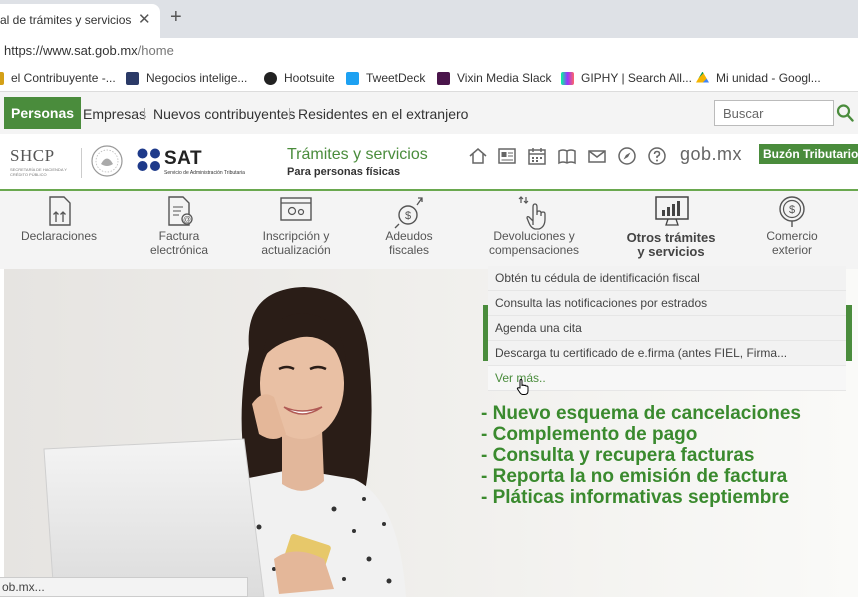 This screenshot has height=597, width=858. Describe the element at coordinates (792, 236) in the screenshot. I see `category-label: Comercio` at that location.